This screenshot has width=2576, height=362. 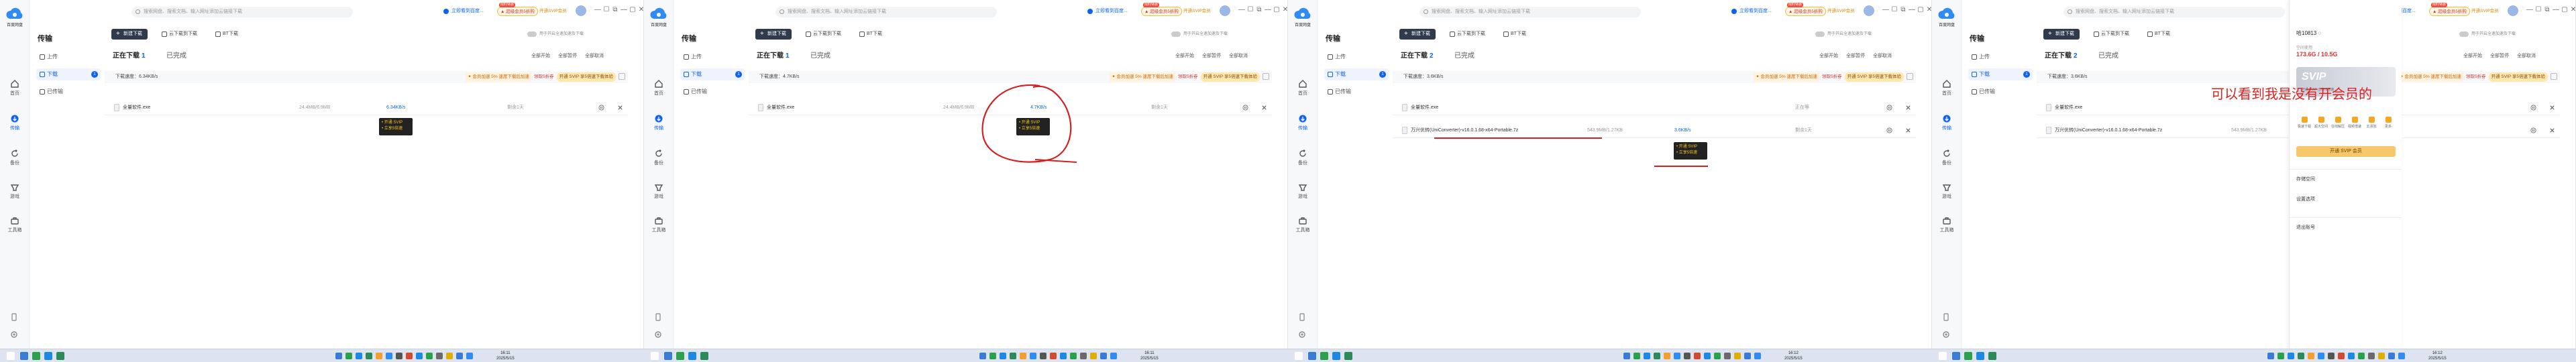 I want to click on clock: 16:11 2025/5/15, so click(x=505, y=356).